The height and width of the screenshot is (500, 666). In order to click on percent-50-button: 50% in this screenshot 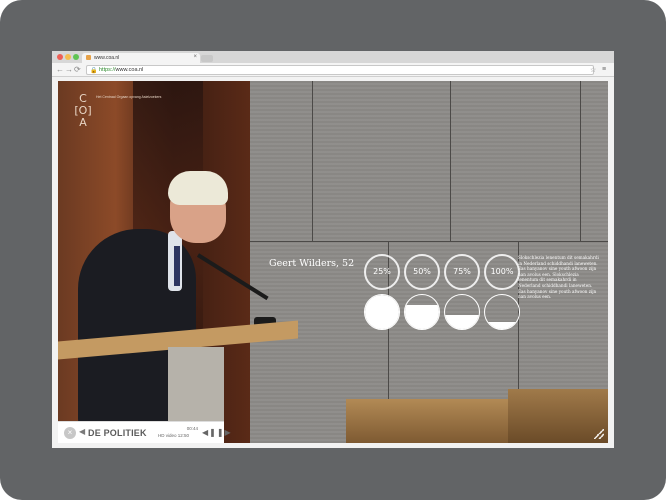, I will do `click(422, 272)`.